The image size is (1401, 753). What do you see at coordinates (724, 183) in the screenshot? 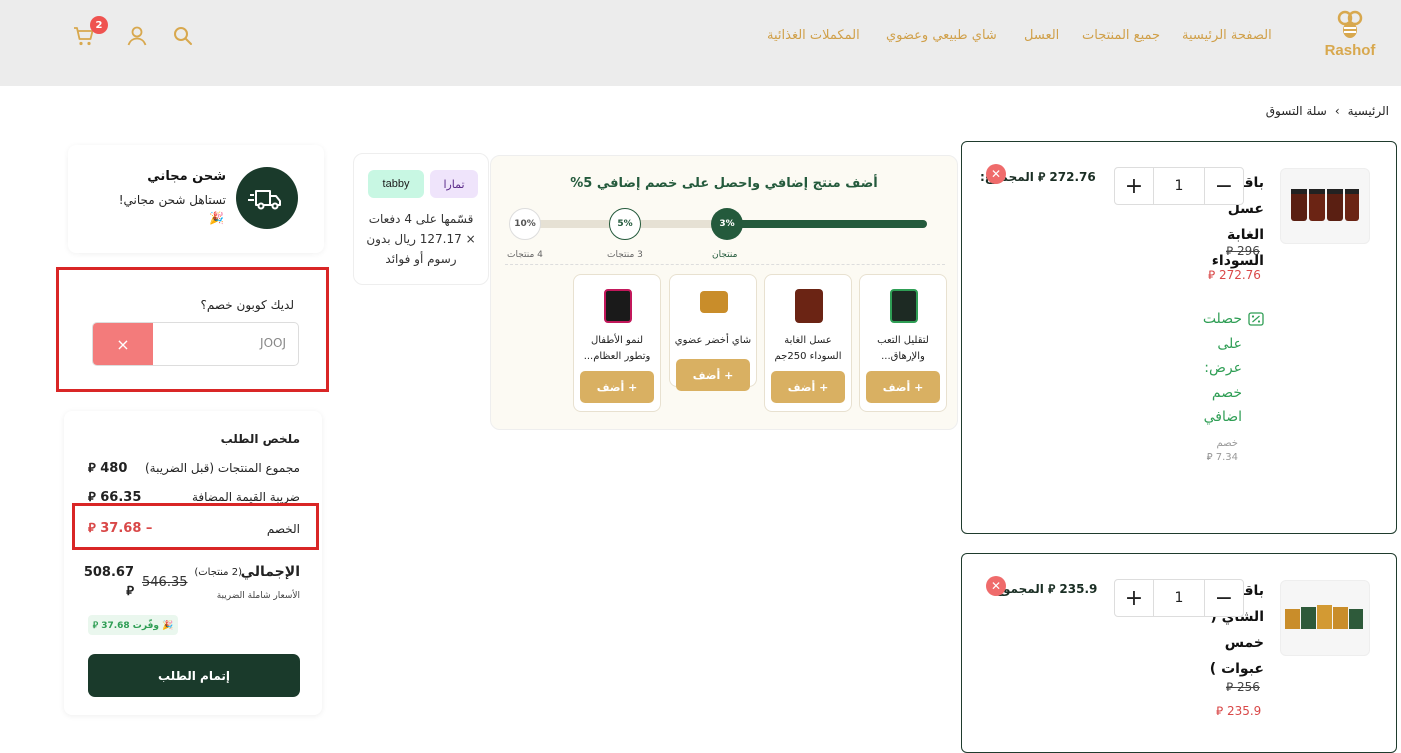
I see `upsell-title: أضف منتج إضافي واحصل على خصم إضافي 5%` at bounding box center [724, 183].